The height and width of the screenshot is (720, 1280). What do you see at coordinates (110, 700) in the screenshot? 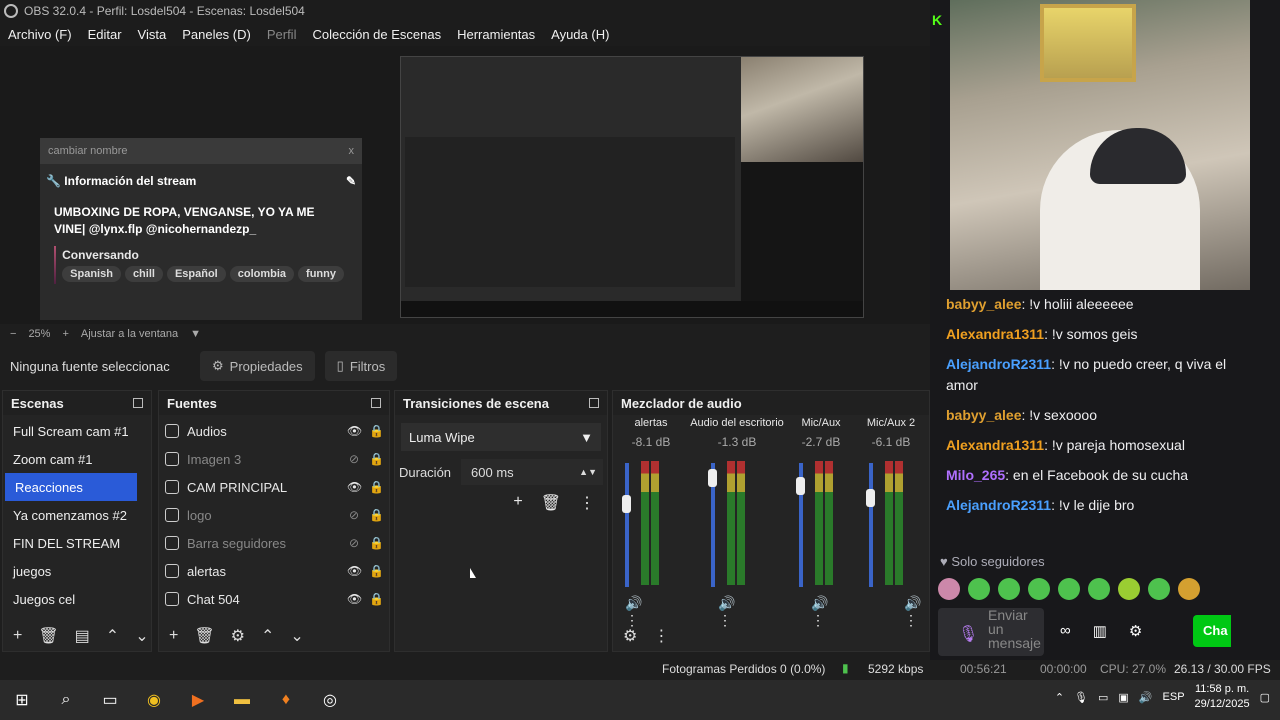
I see `task-view-icon: ▭` at bounding box center [110, 700].